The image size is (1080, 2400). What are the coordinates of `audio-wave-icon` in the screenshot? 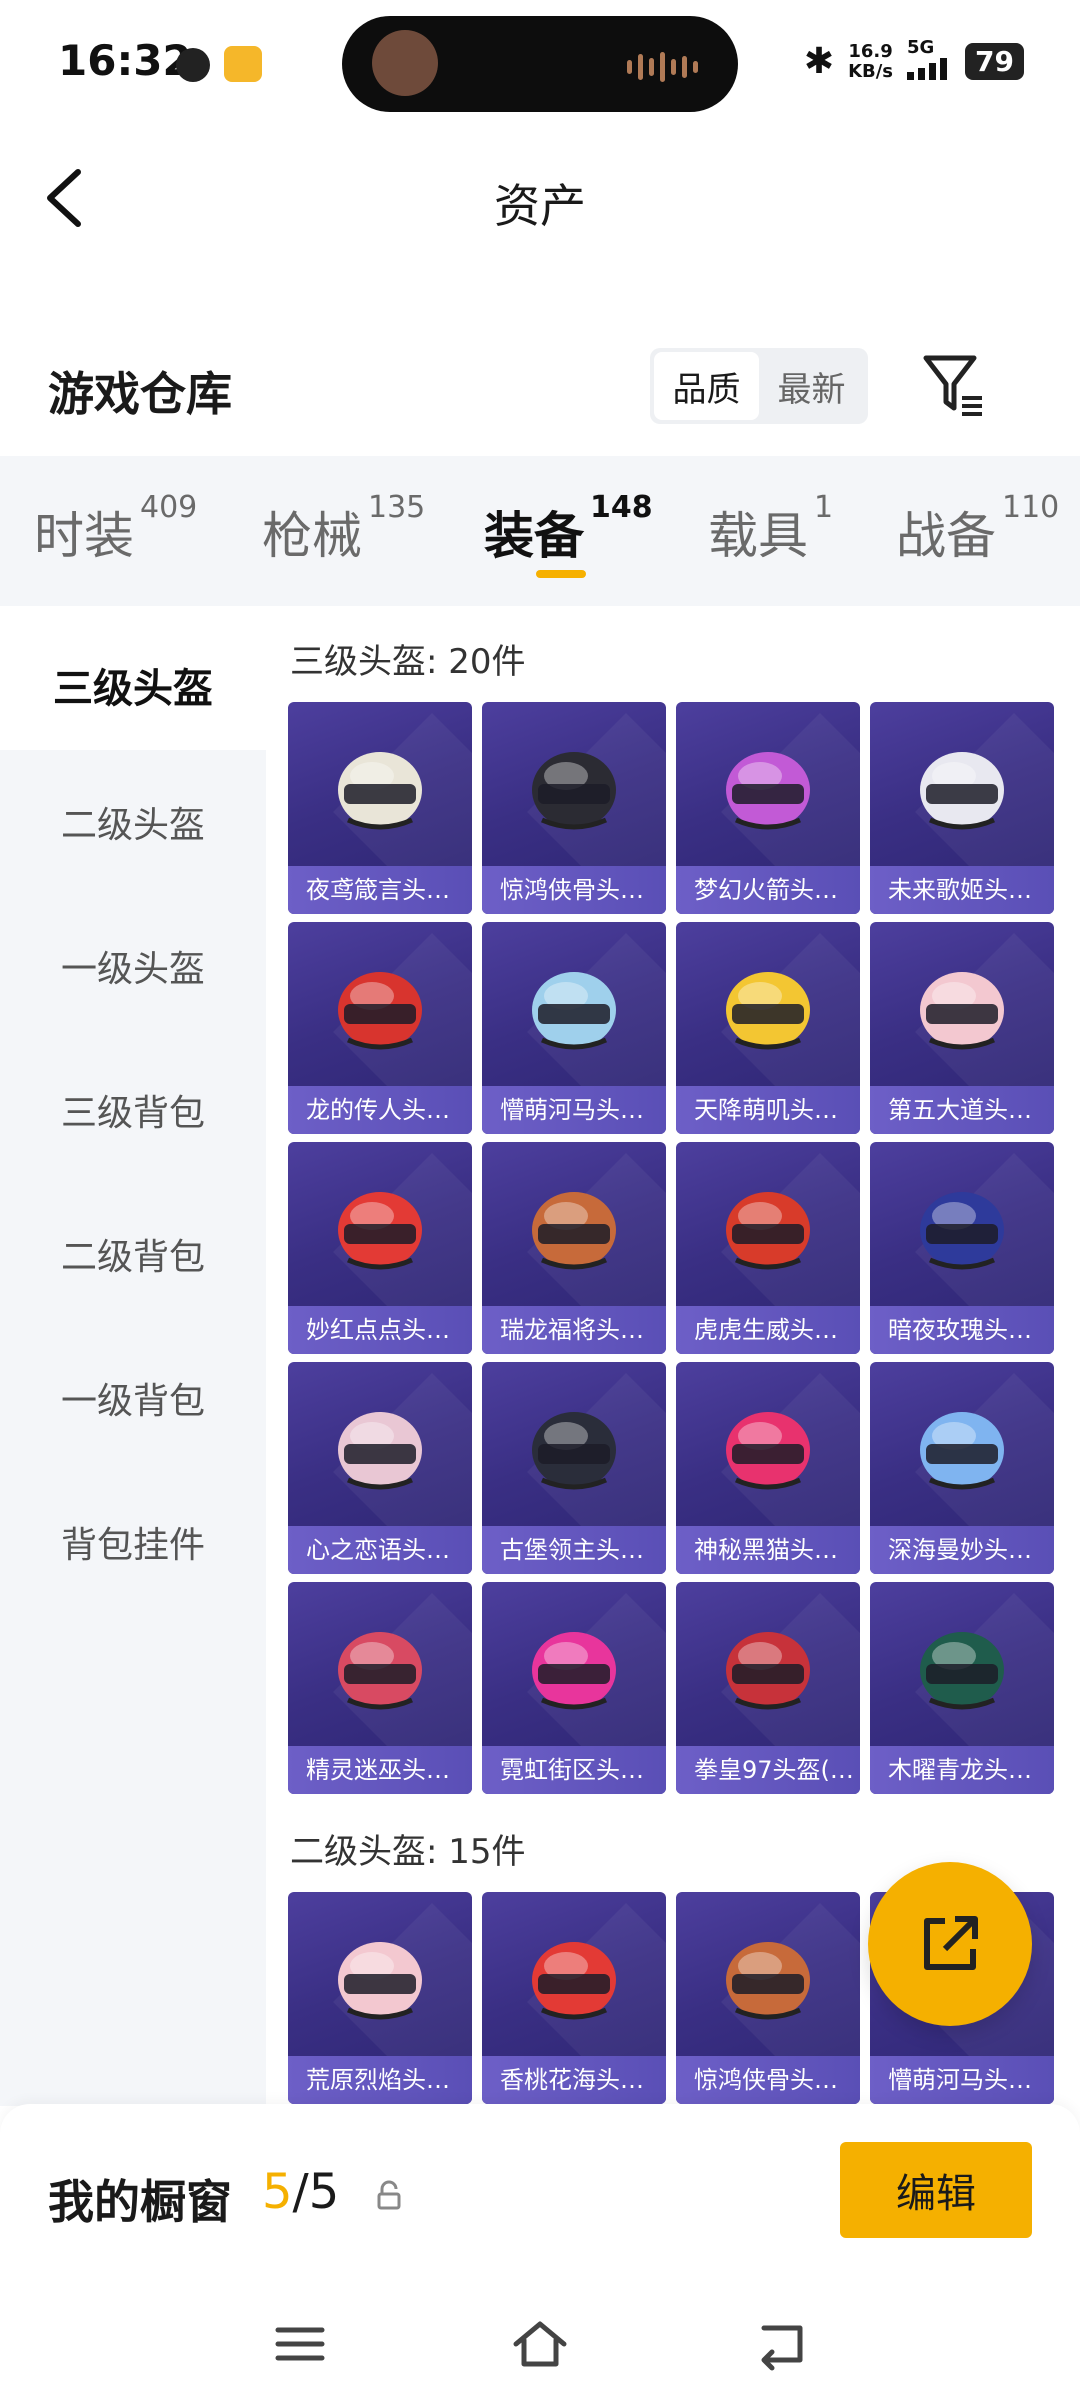 It's located at (662, 67).